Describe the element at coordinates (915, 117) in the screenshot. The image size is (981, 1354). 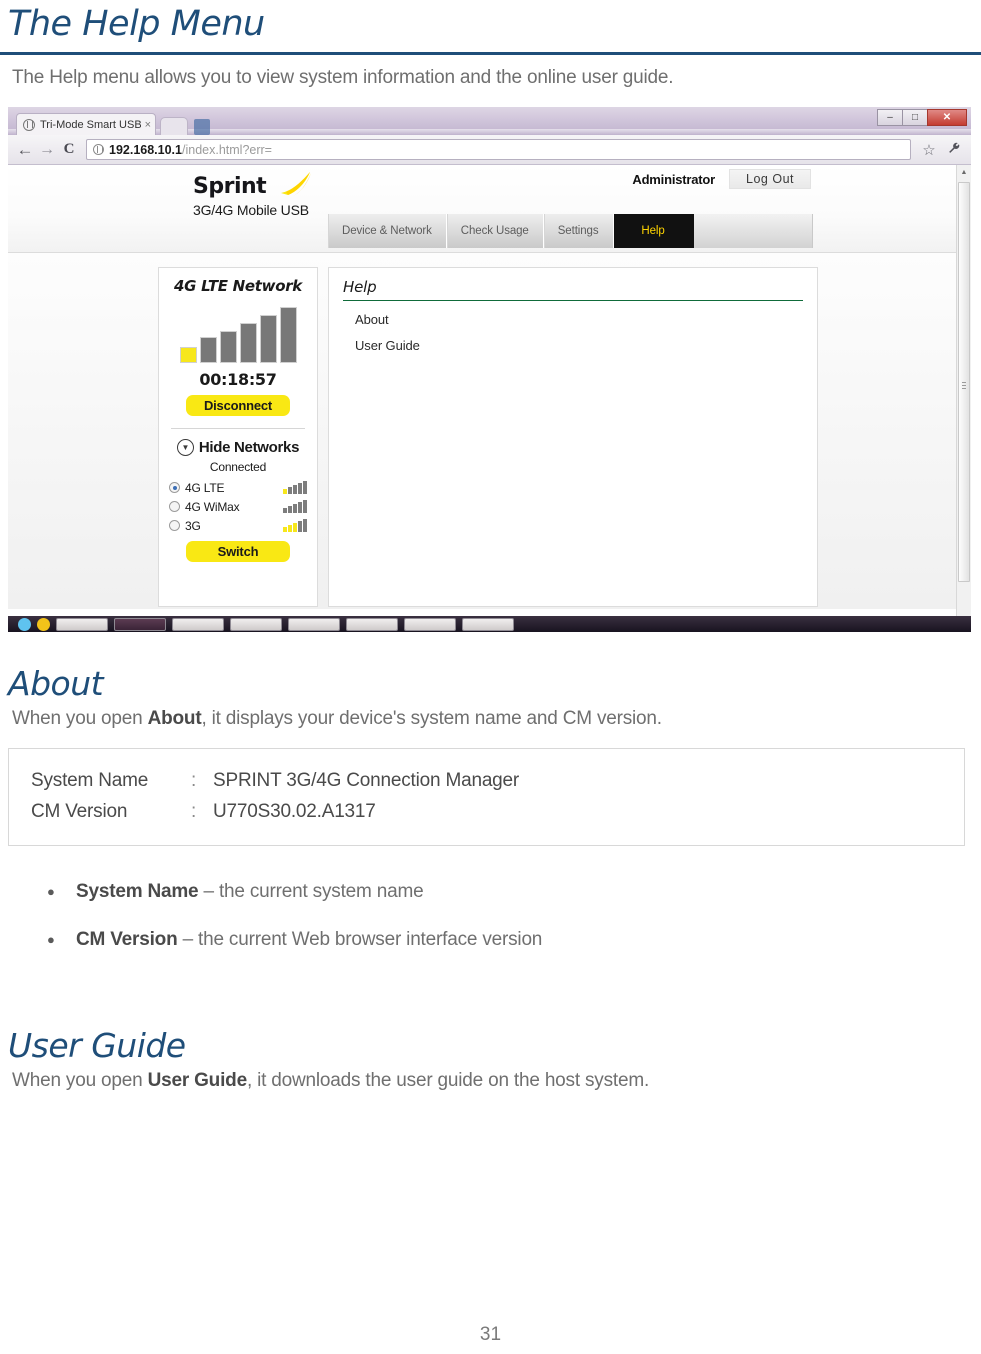
I see `maximize-button: □` at that location.